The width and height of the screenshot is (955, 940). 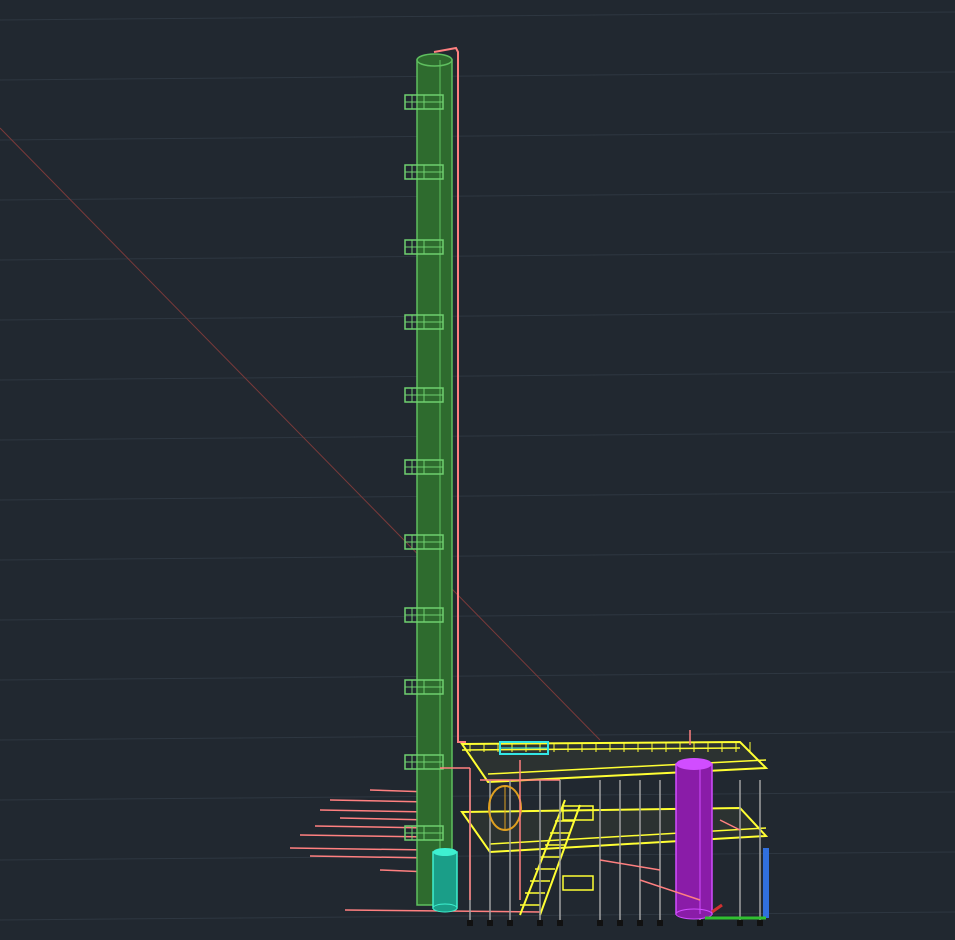 I want to click on structure-legs, so click(x=615, y=853).